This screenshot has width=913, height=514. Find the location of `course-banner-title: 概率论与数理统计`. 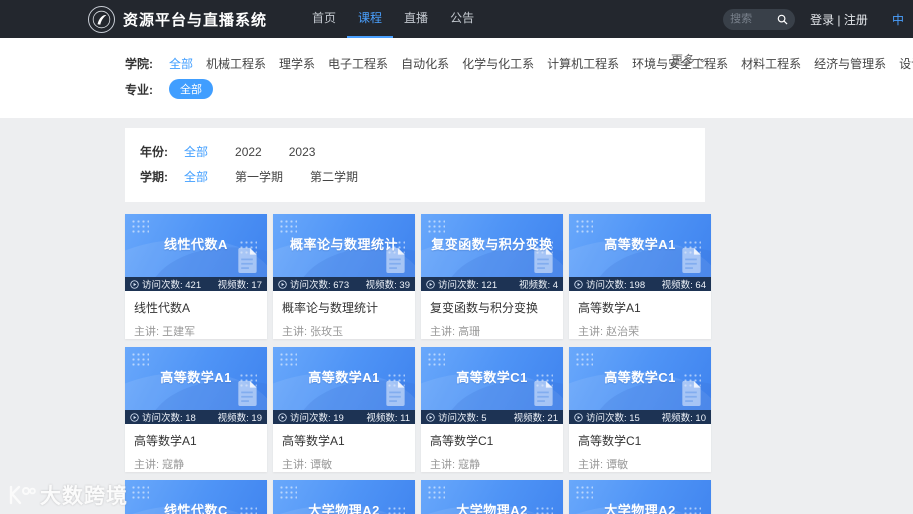

course-banner-title: 概率论与数理统计 is located at coordinates (343, 244).